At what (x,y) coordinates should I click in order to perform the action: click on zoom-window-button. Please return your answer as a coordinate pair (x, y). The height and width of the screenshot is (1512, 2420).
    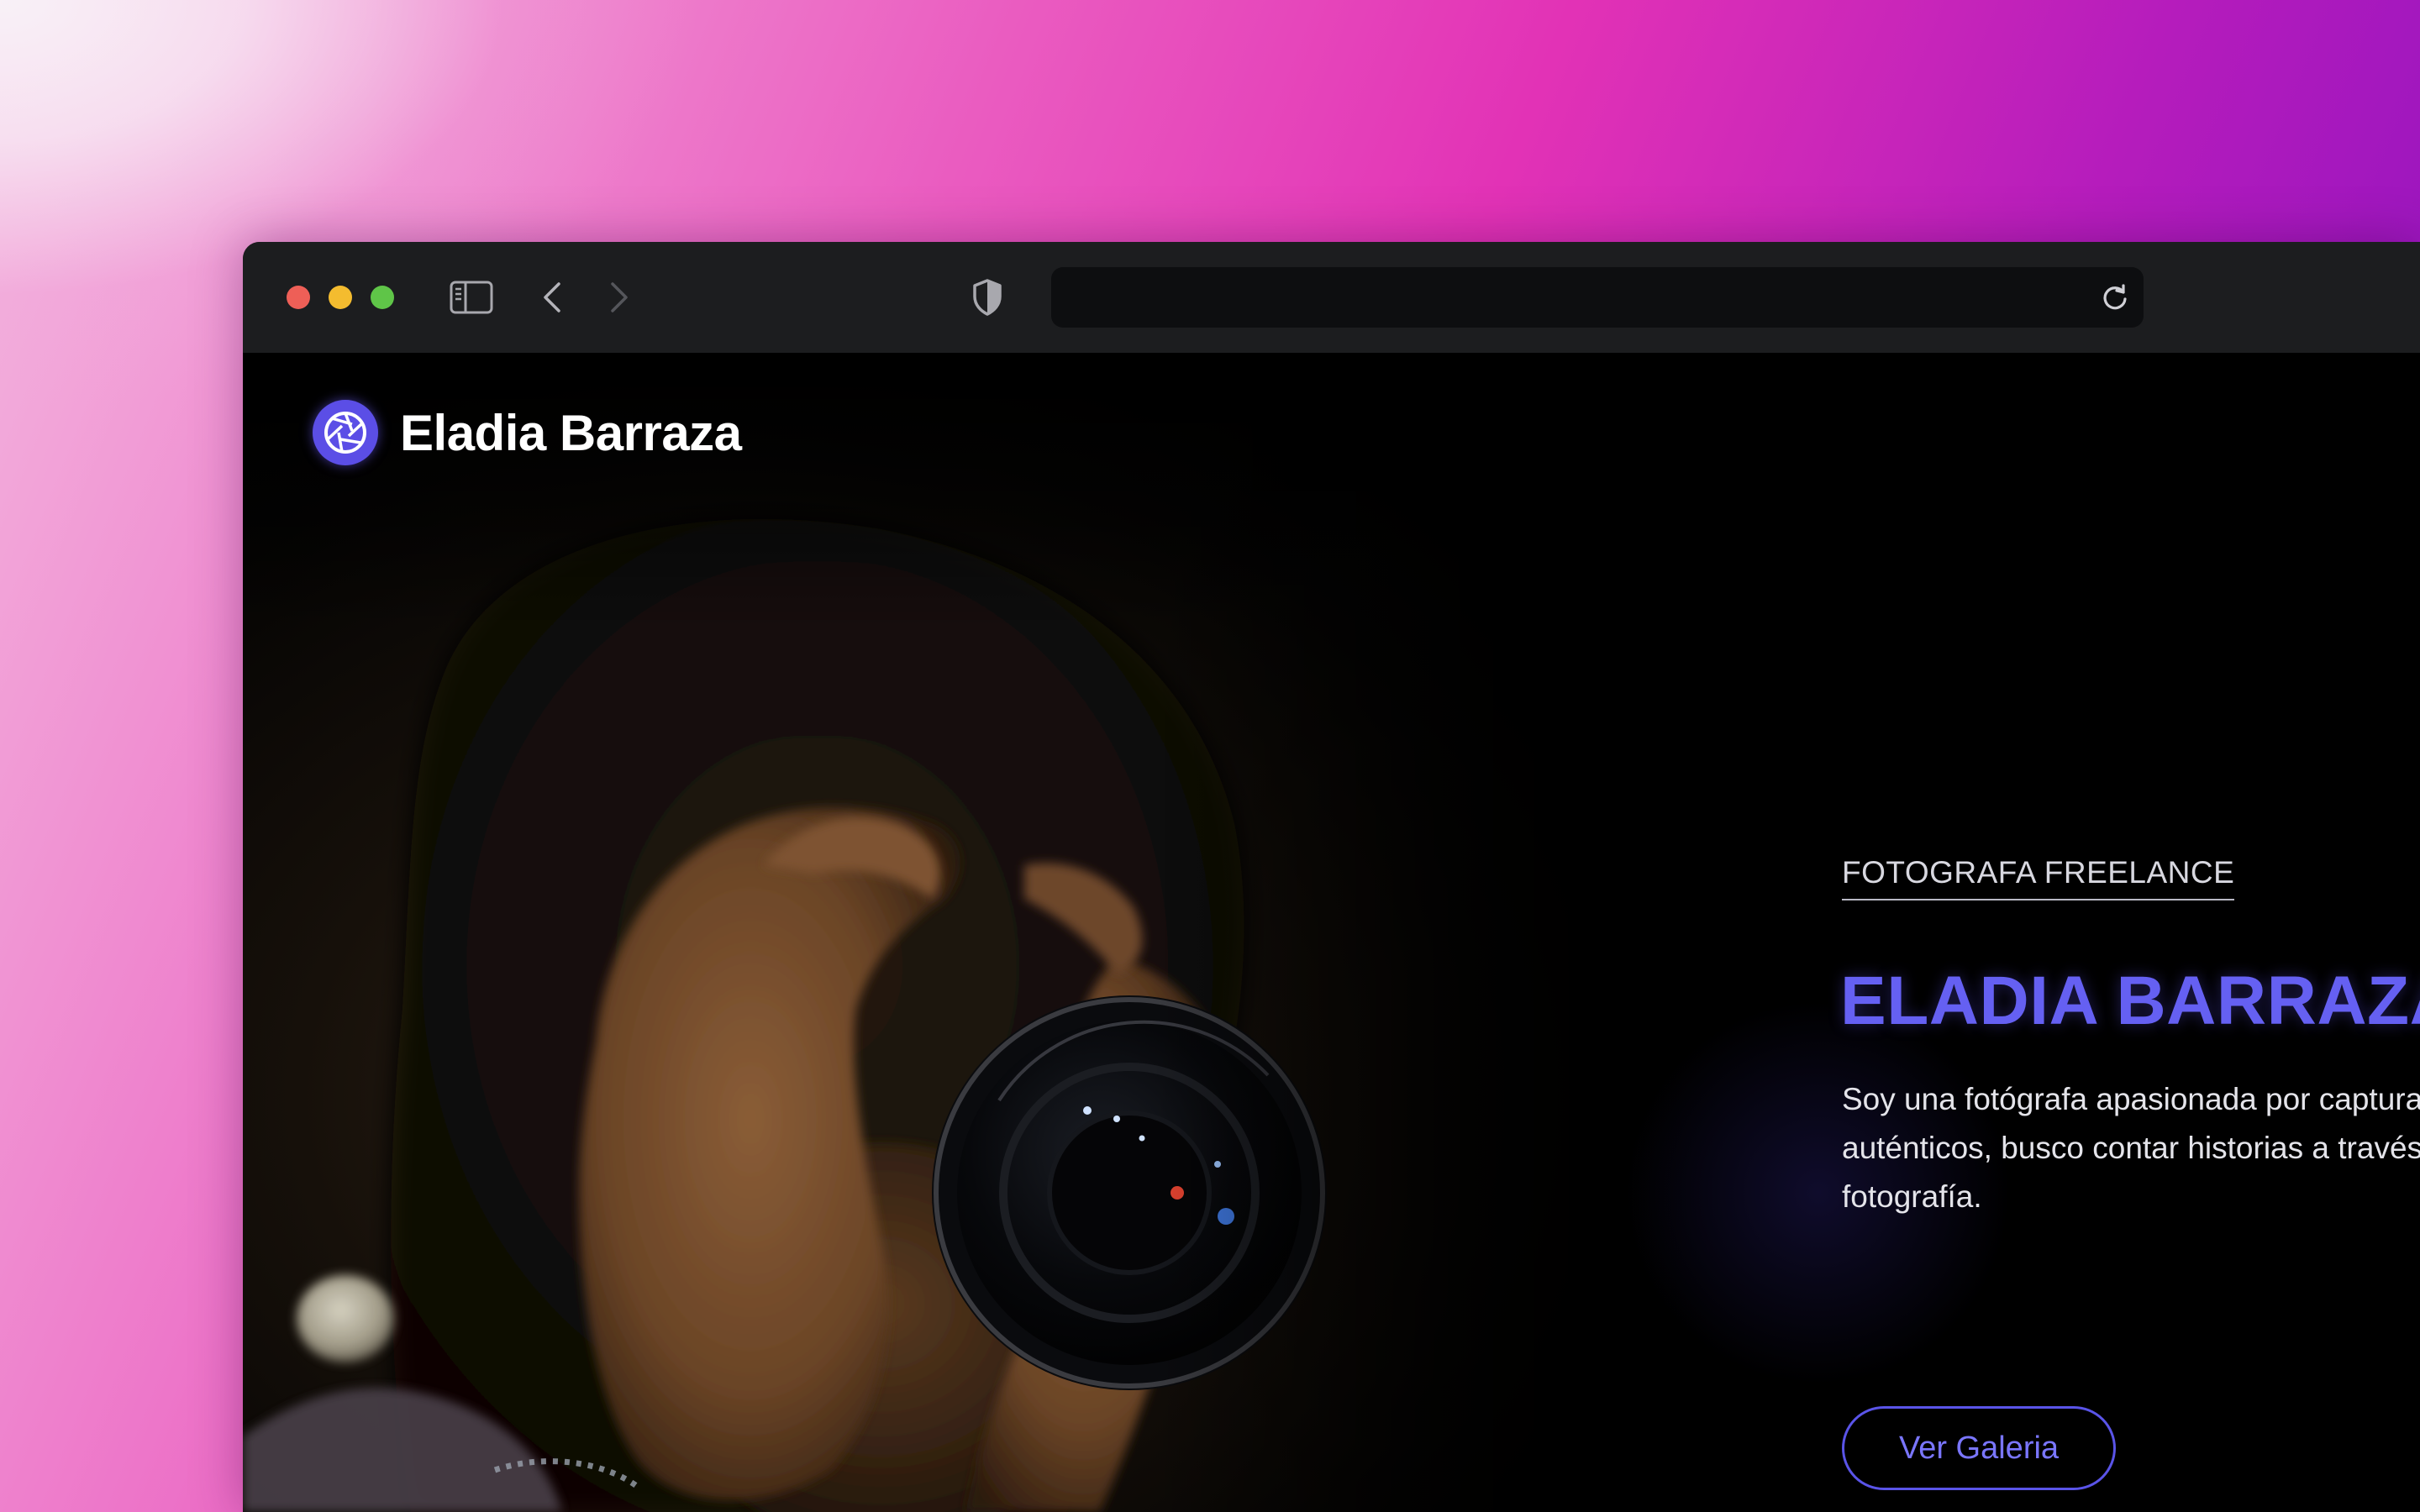
    Looking at the image, I should click on (382, 297).